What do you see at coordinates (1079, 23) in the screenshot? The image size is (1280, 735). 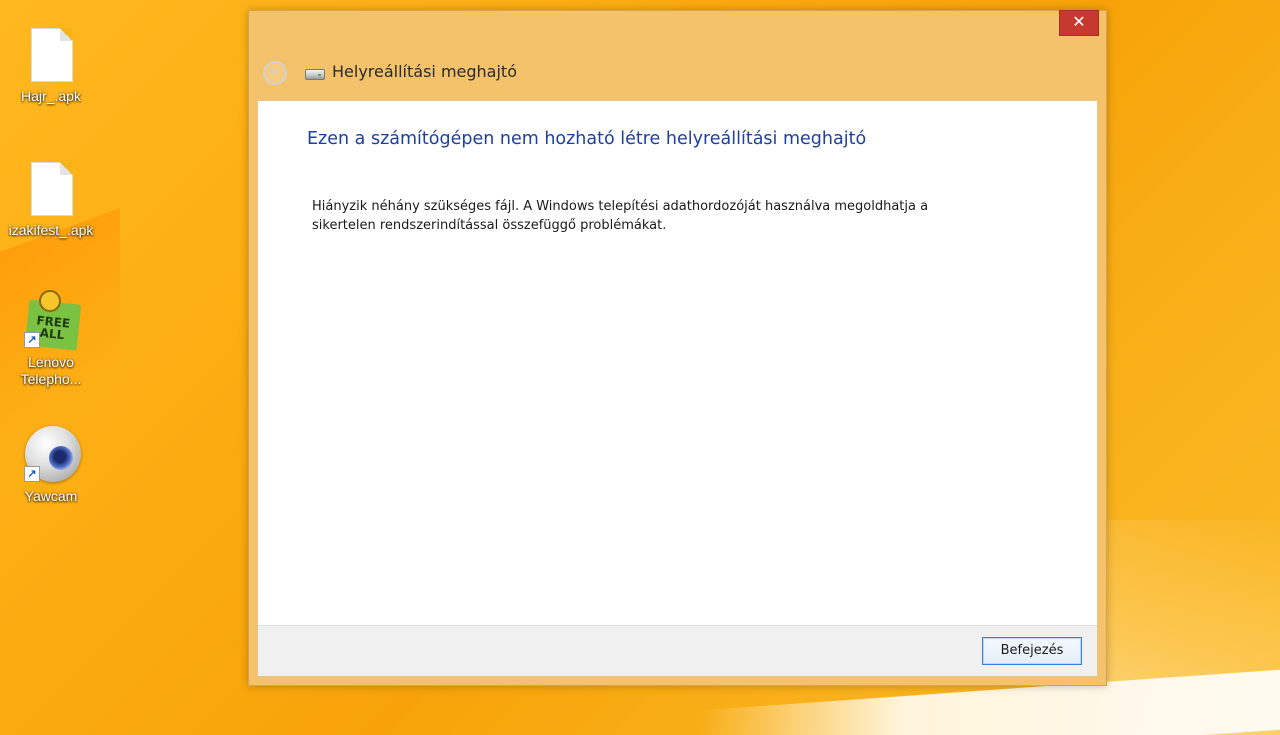 I see `close-button: ✕` at bounding box center [1079, 23].